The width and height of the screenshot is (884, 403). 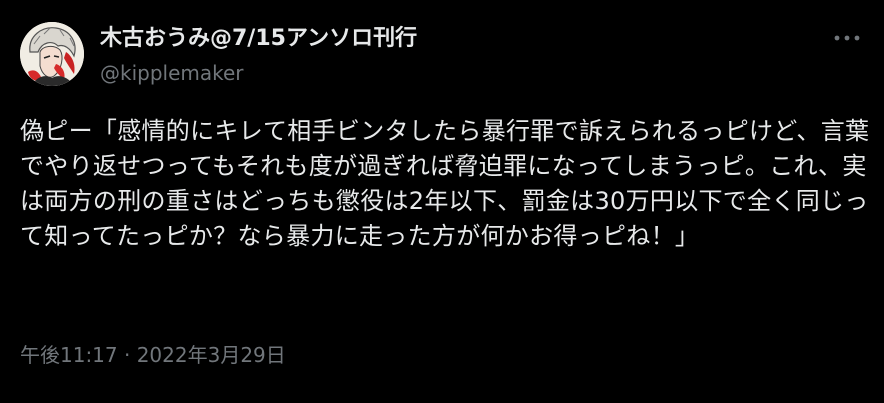 I want to click on avatar, so click(x=52, y=54).